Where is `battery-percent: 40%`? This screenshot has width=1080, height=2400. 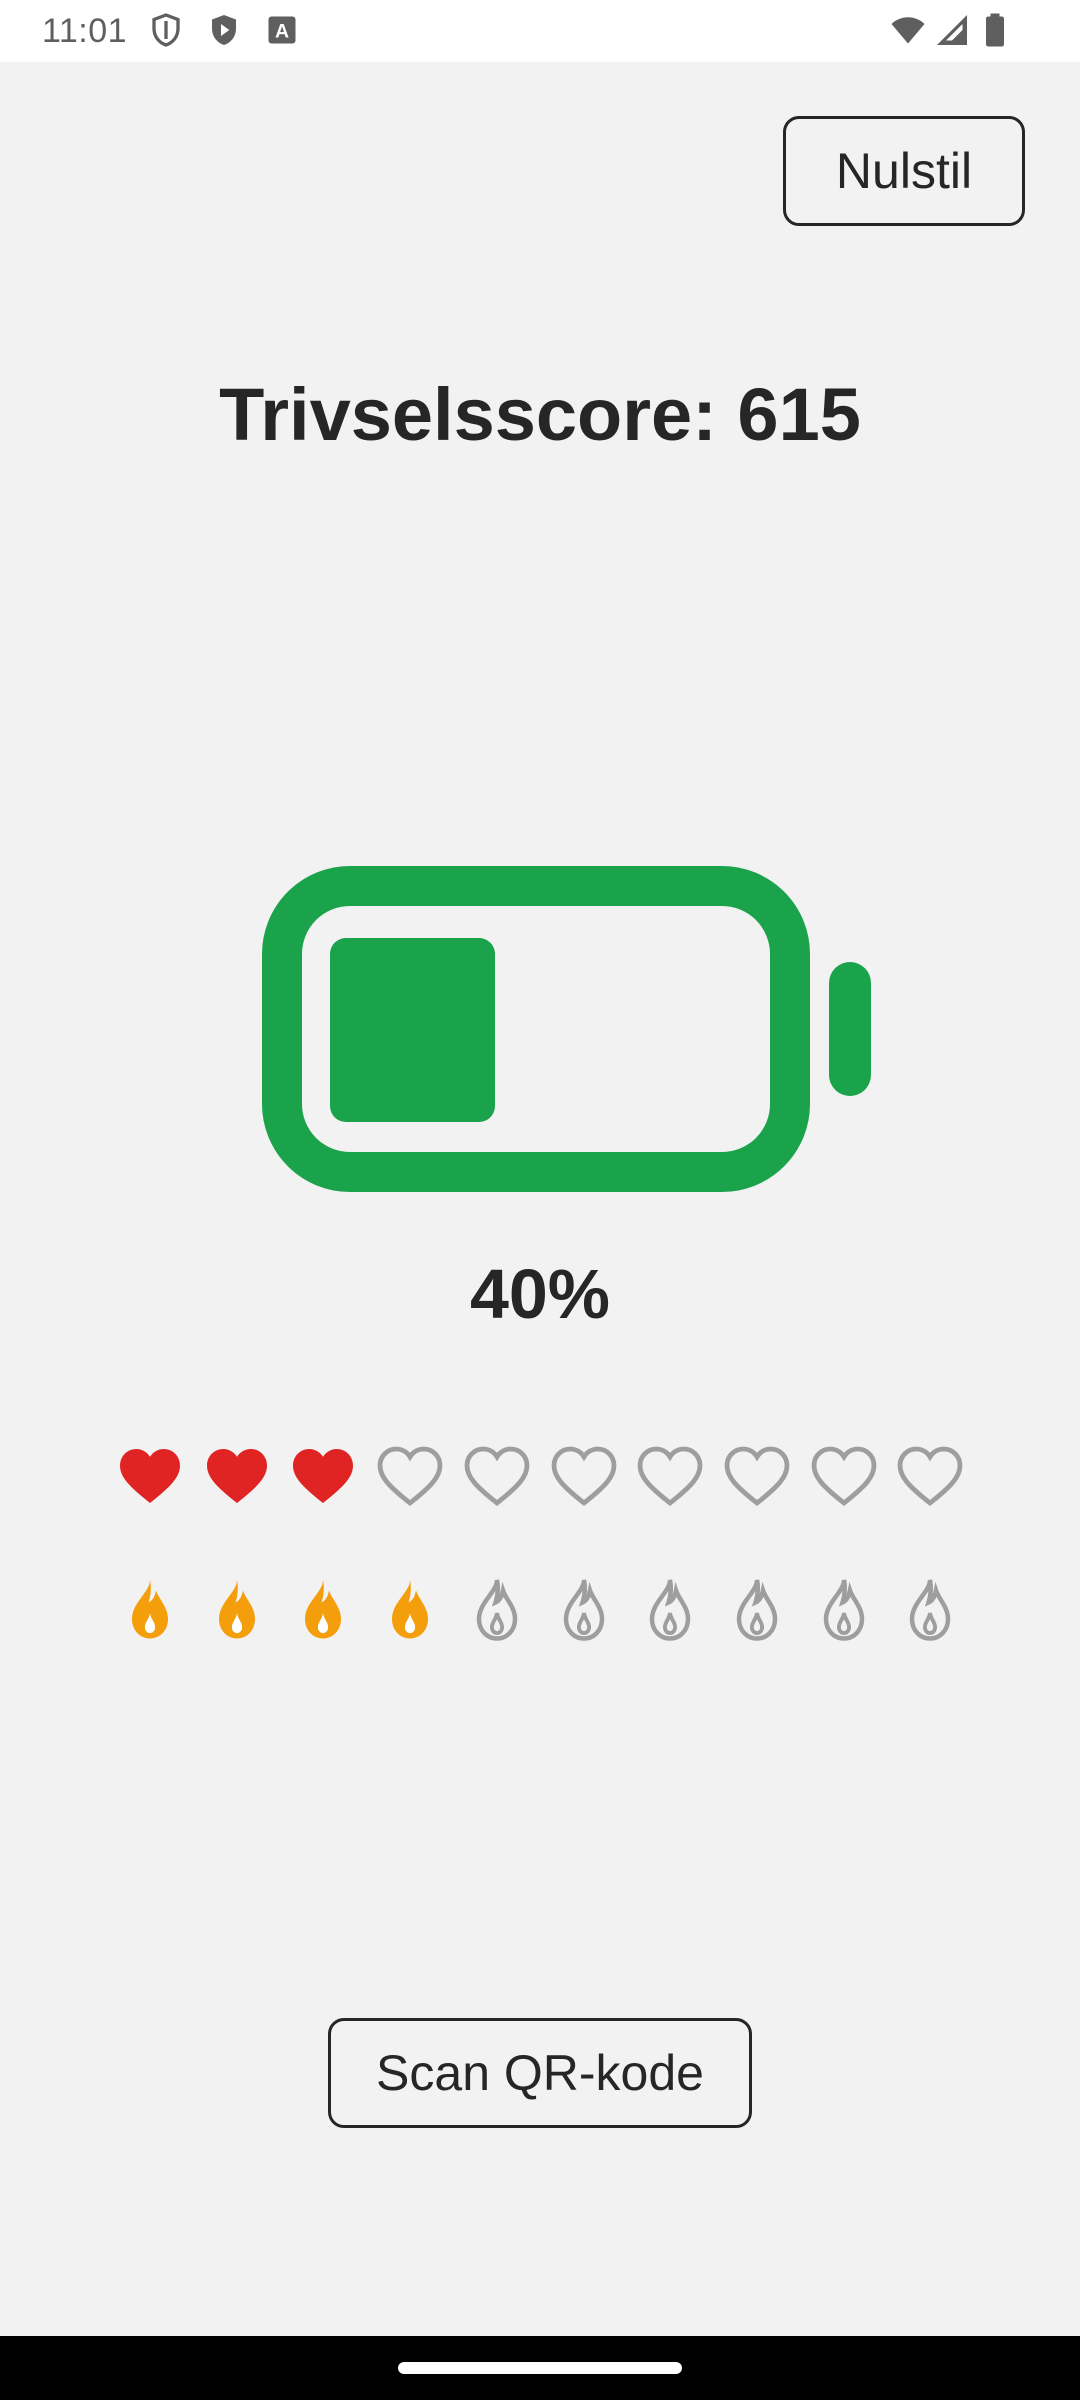
battery-percent: 40% is located at coordinates (540, 1294).